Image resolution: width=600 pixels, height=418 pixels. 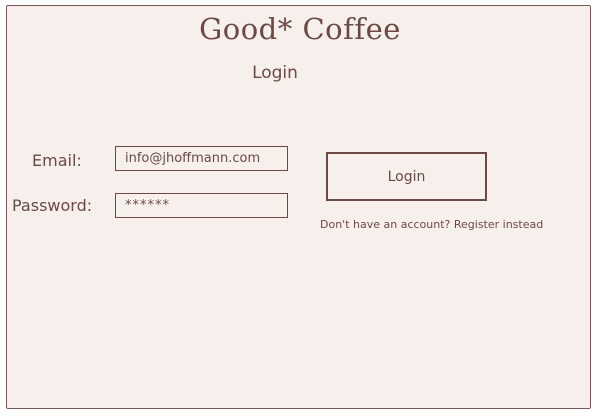 What do you see at coordinates (201, 205) in the screenshot?
I see `password-field` at bounding box center [201, 205].